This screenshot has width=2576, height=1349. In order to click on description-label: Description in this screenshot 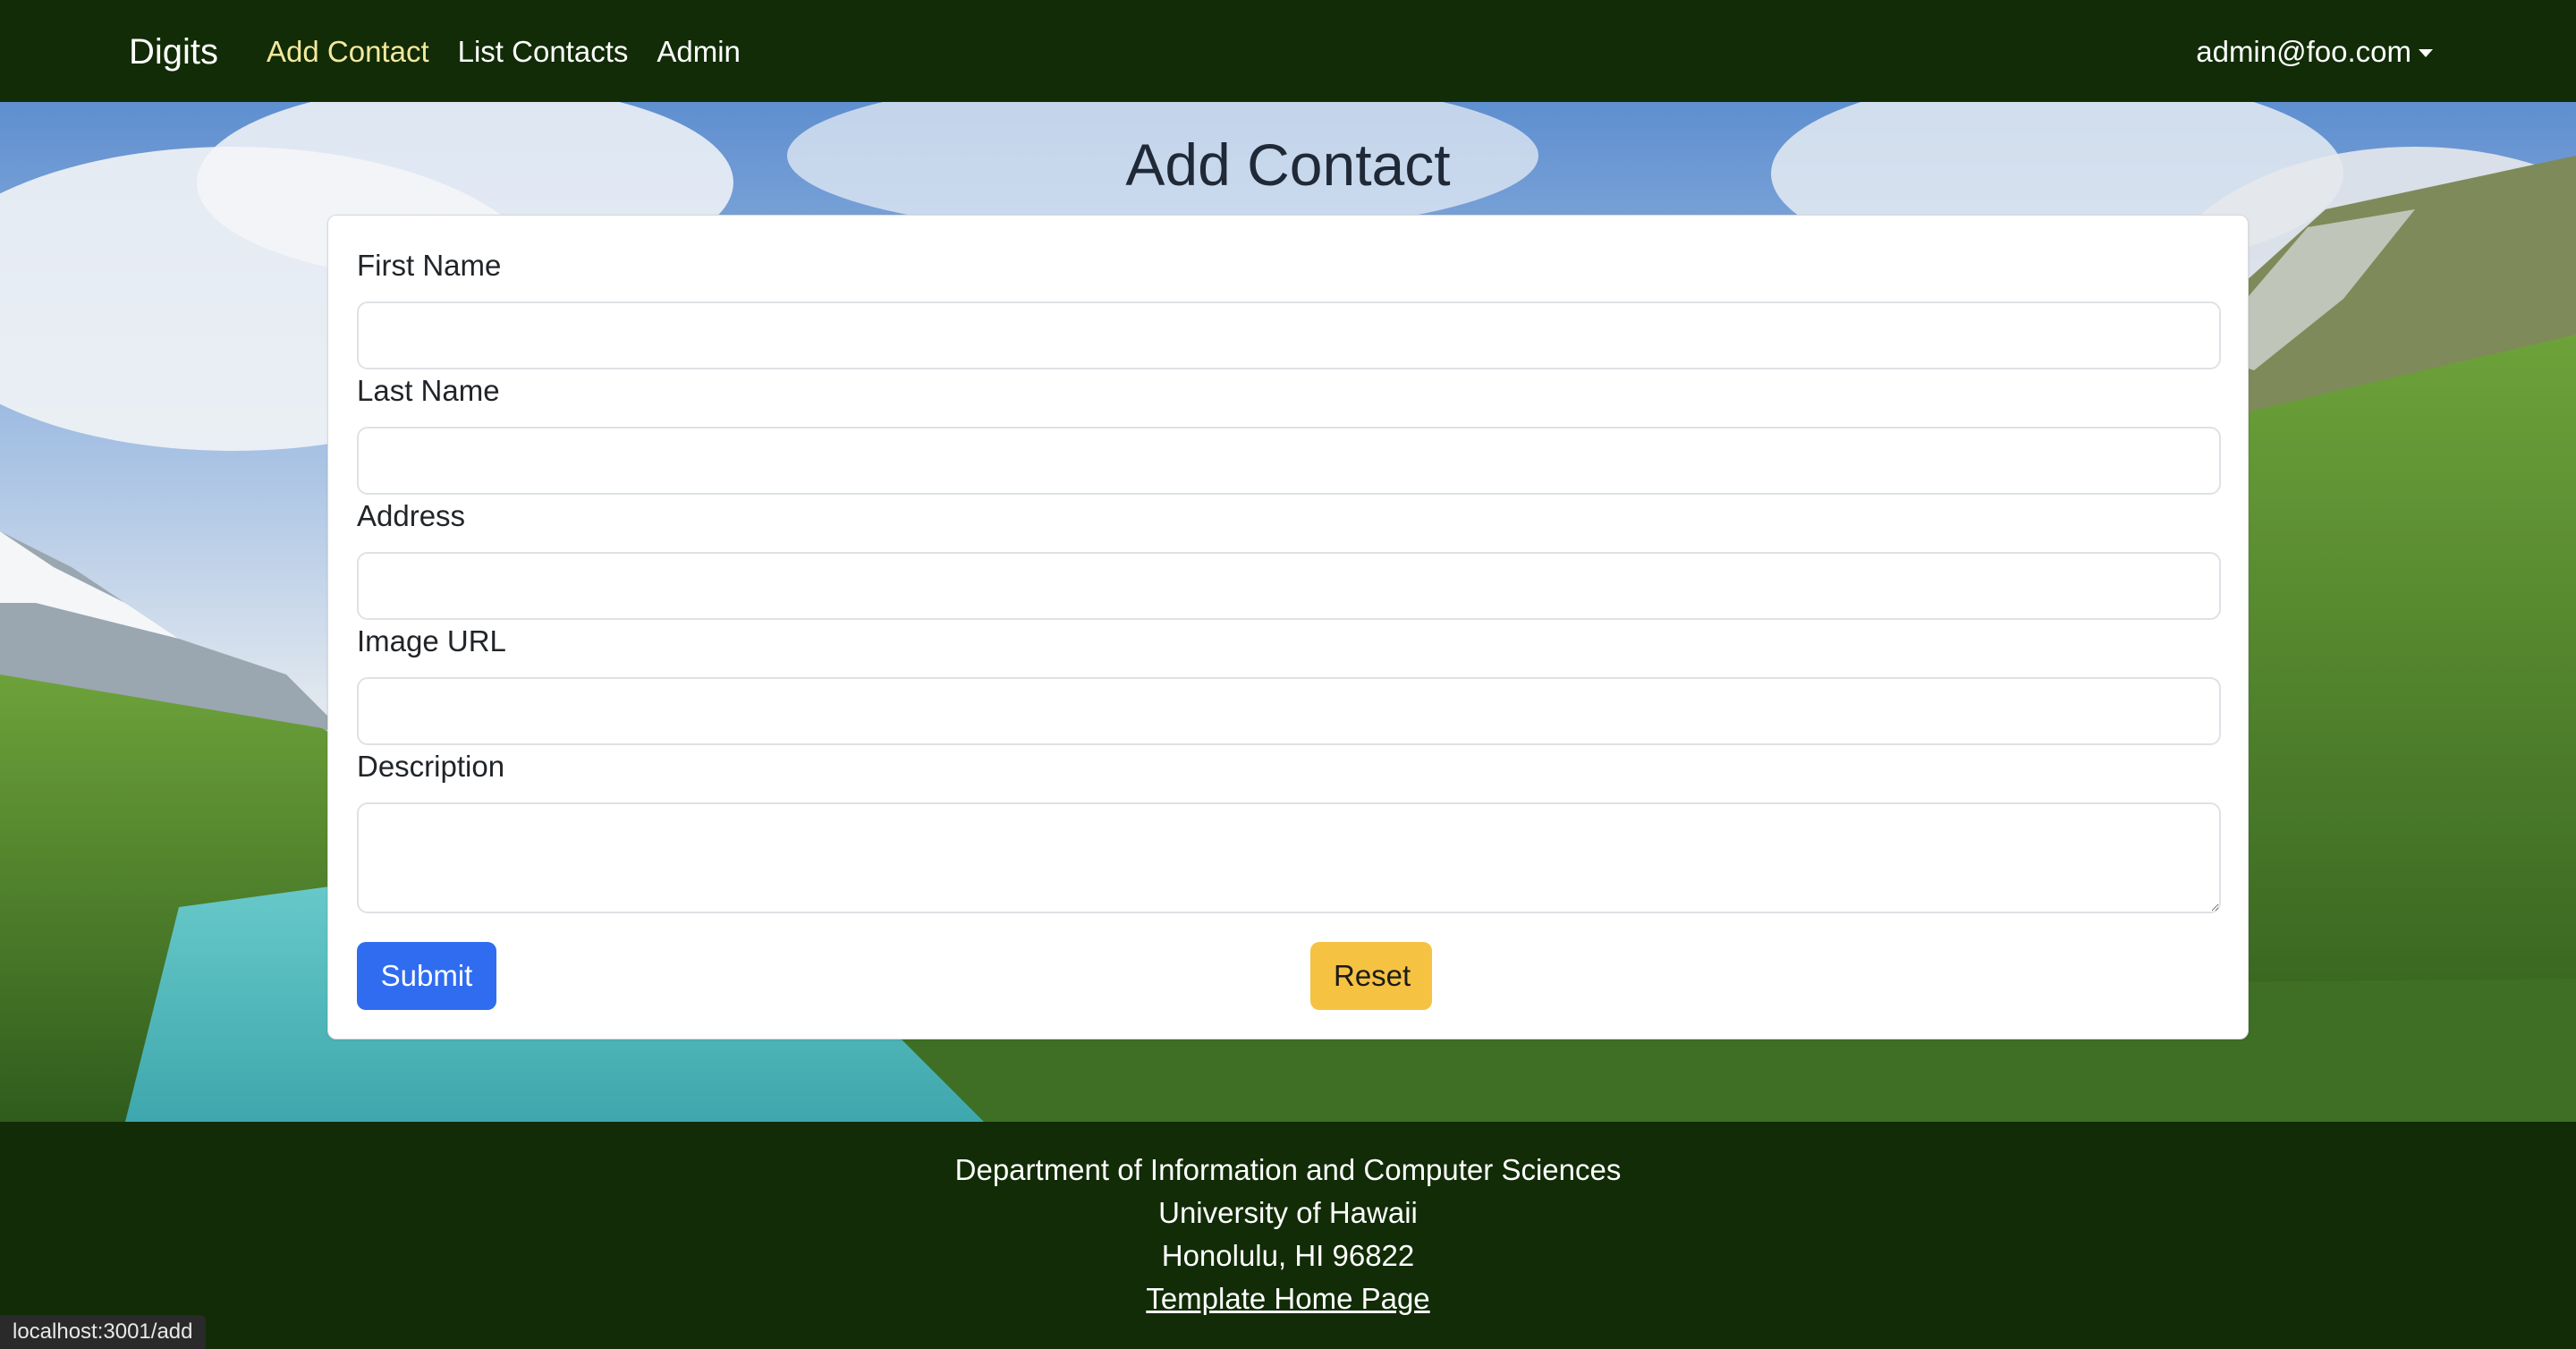, I will do `click(431, 766)`.